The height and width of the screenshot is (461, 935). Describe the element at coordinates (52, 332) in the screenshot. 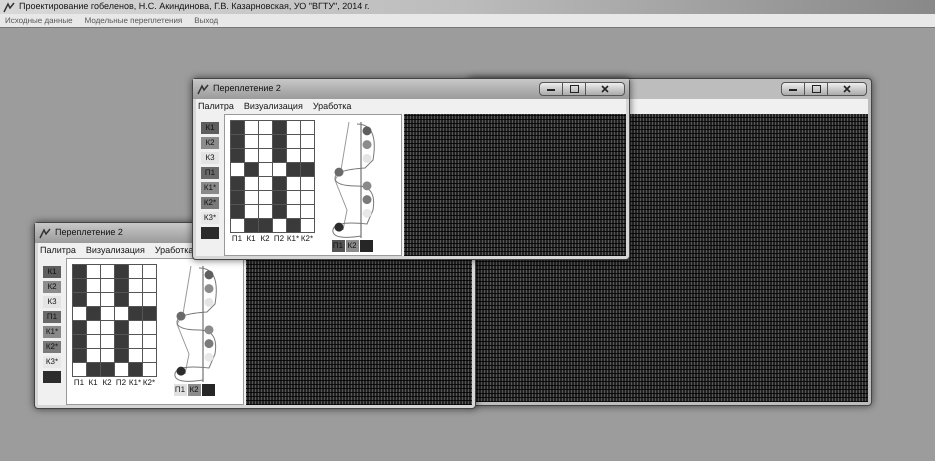

I see `palette-swatch: К1*` at that location.